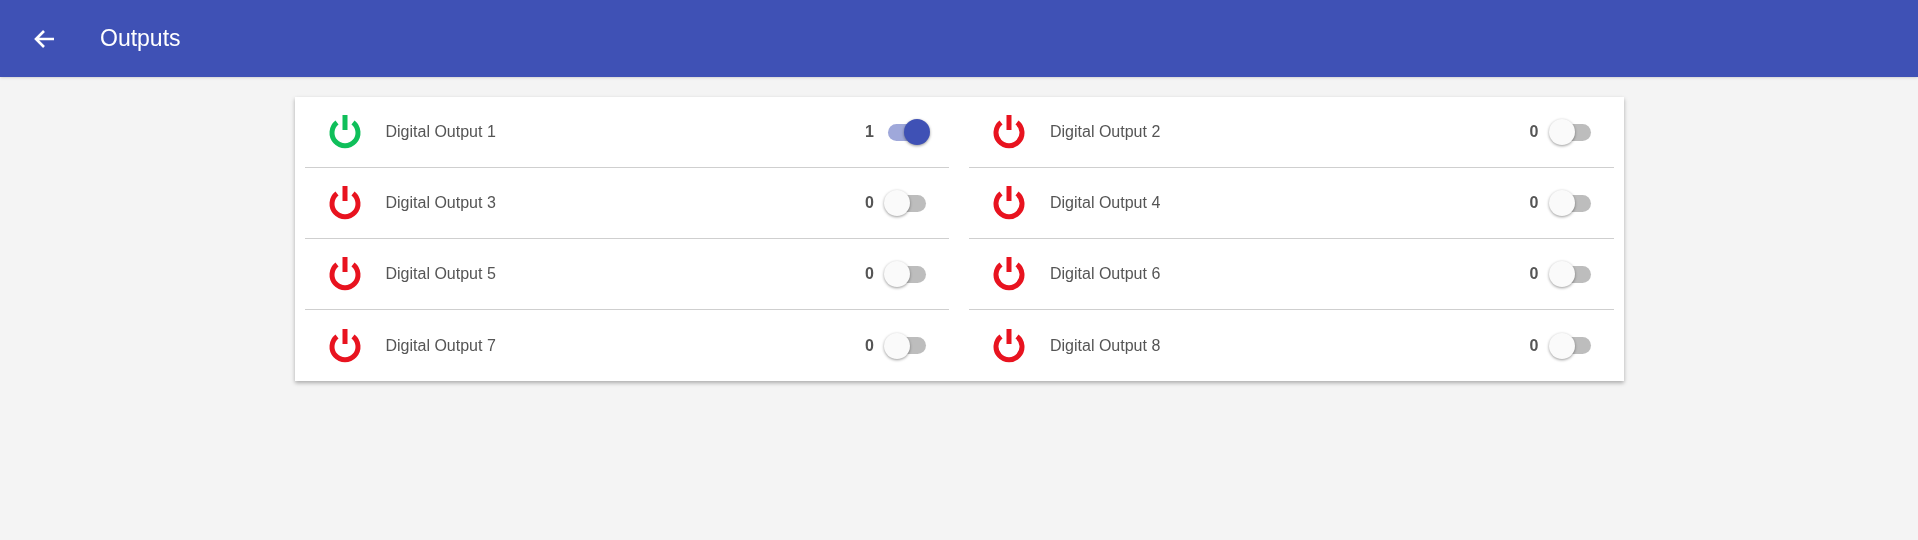 The height and width of the screenshot is (540, 1918). I want to click on output-label: Digital Output 6, so click(1105, 274).